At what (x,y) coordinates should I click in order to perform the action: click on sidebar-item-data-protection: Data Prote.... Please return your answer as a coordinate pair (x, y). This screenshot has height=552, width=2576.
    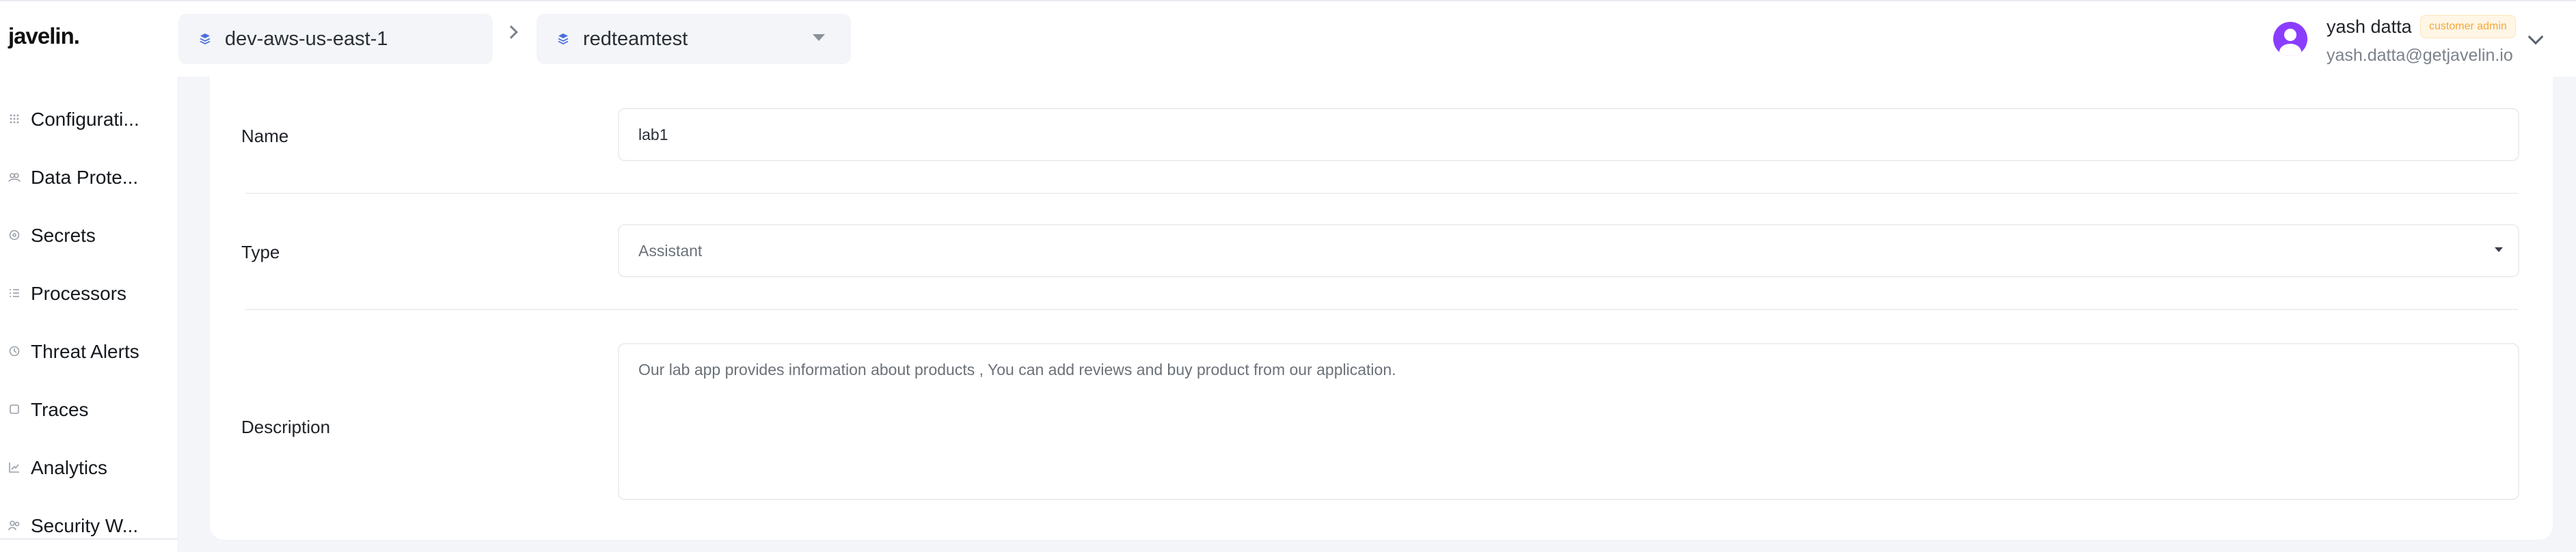
    Looking at the image, I should click on (89, 178).